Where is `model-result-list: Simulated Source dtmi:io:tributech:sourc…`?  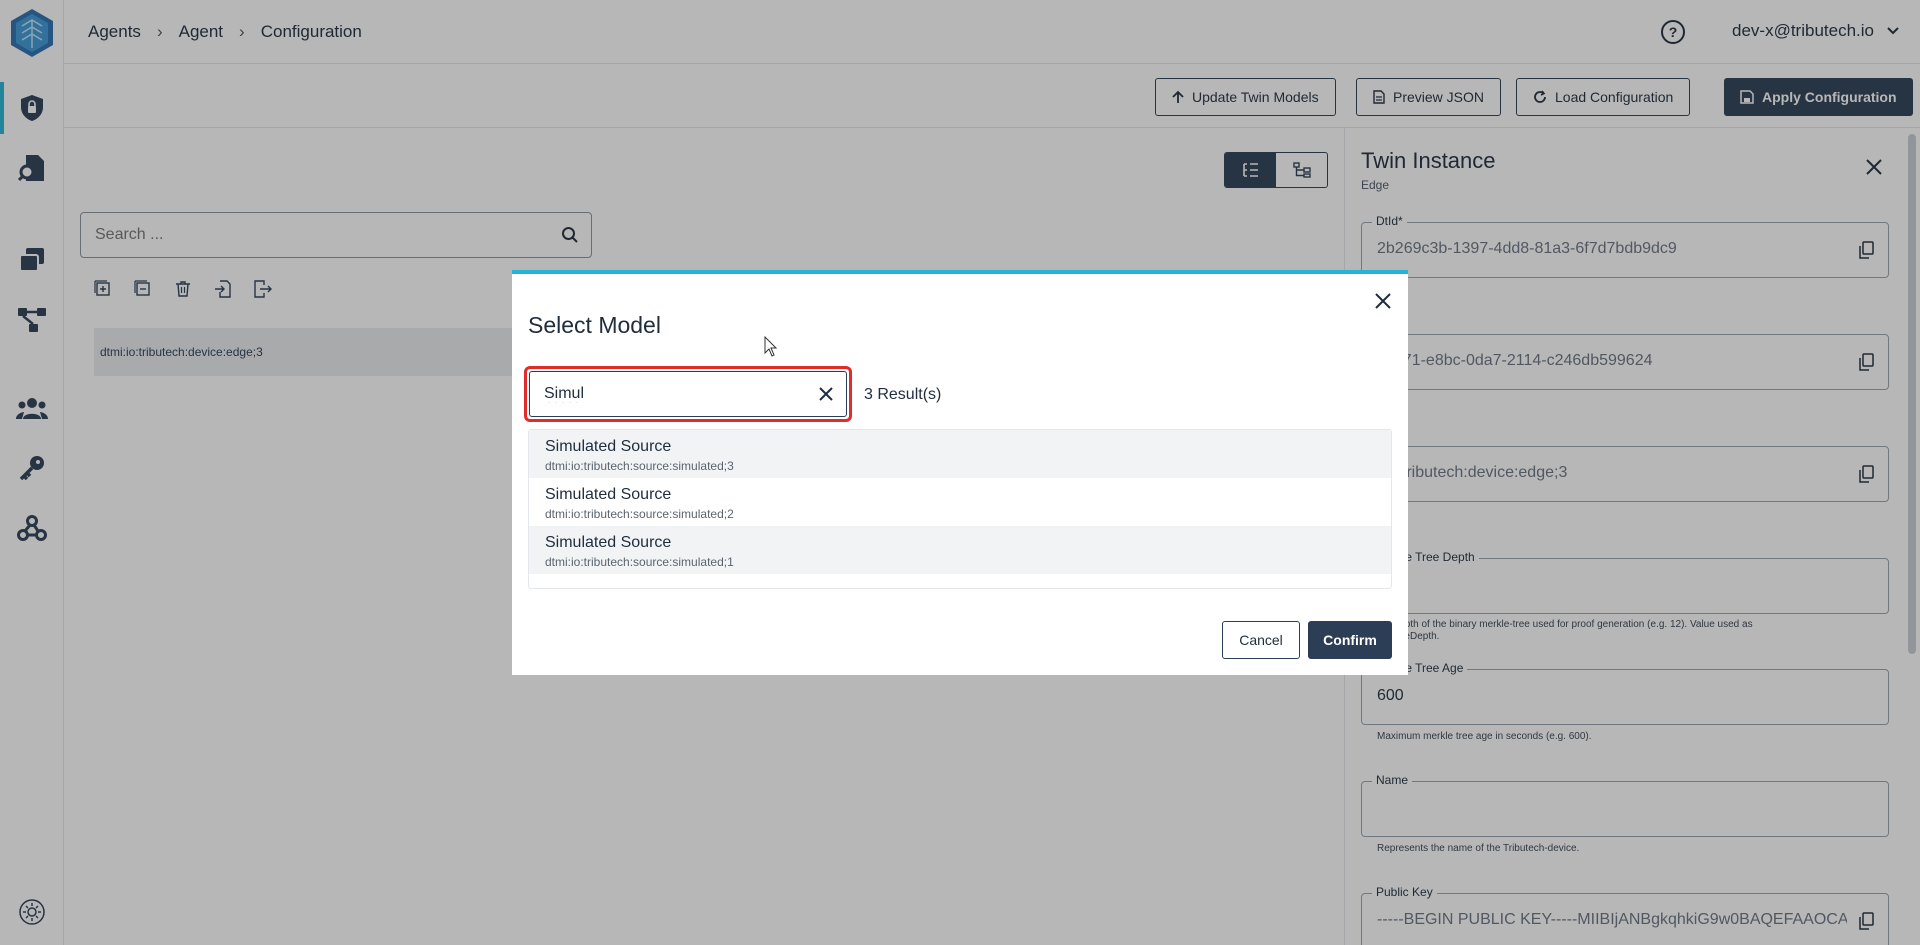
model-result-list: Simulated Source dtmi:io:tributech:sourc… is located at coordinates (960, 509).